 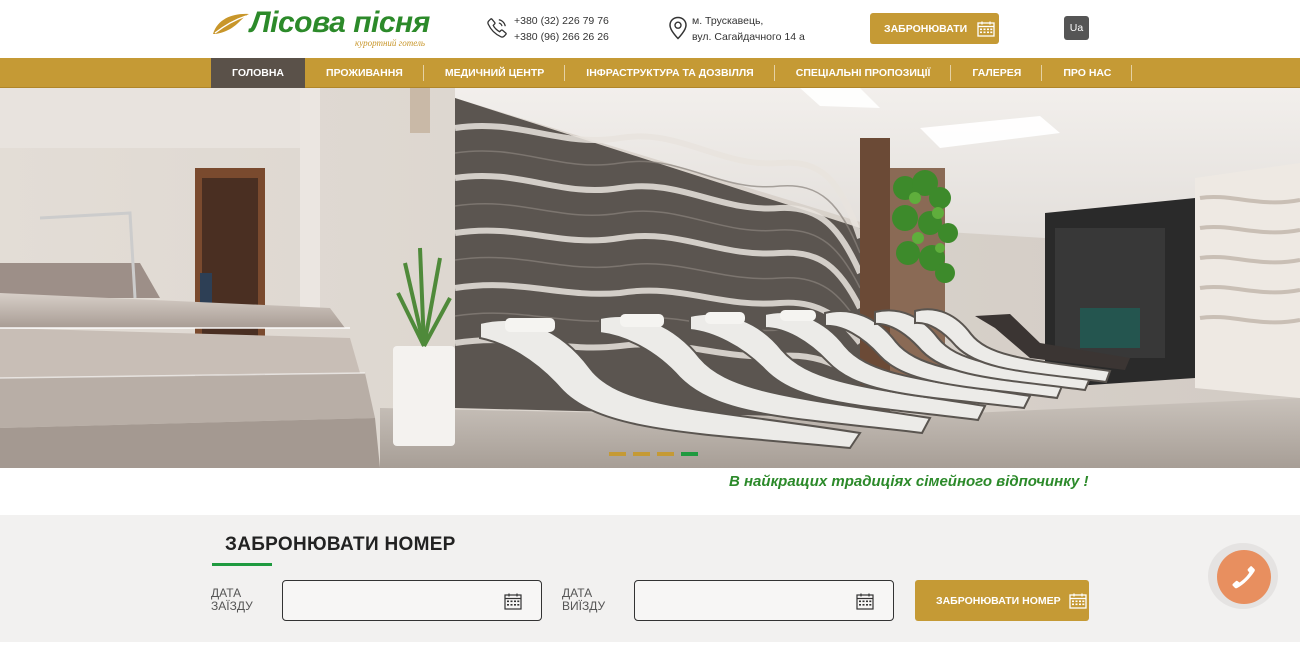 What do you see at coordinates (1076, 28) in the screenshot?
I see `language-switch: Ua` at bounding box center [1076, 28].